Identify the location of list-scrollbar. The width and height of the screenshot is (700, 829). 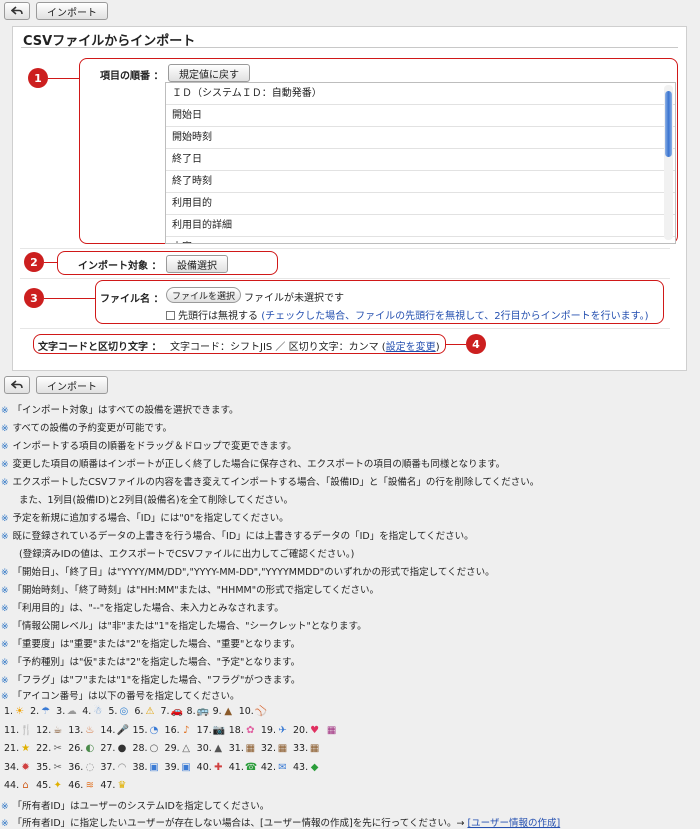
(668, 162).